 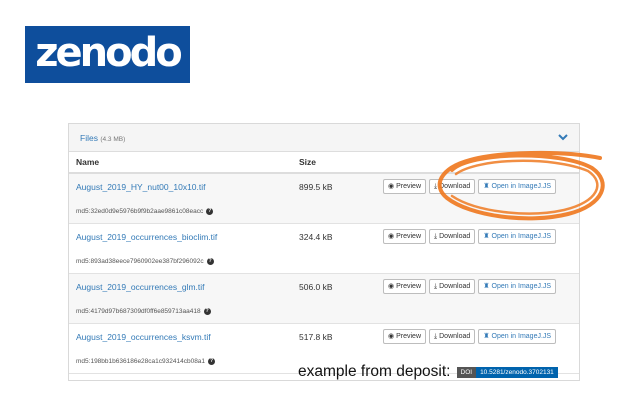 I want to click on files-title-label: Files, so click(x=89, y=137).